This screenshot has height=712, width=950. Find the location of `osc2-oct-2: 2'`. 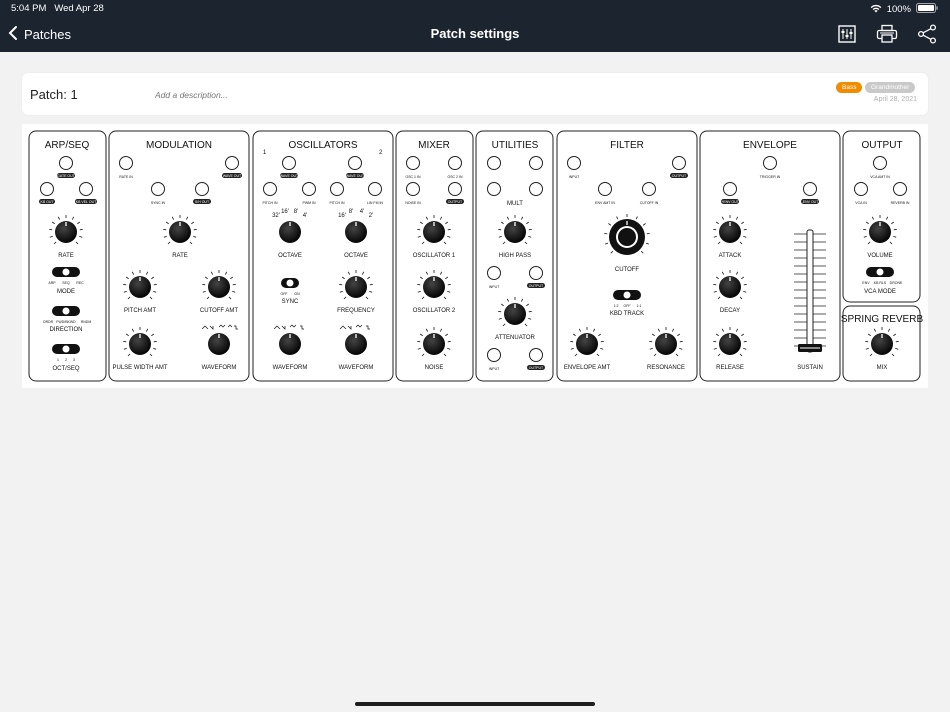

osc2-oct-2: 2' is located at coordinates (371, 216).